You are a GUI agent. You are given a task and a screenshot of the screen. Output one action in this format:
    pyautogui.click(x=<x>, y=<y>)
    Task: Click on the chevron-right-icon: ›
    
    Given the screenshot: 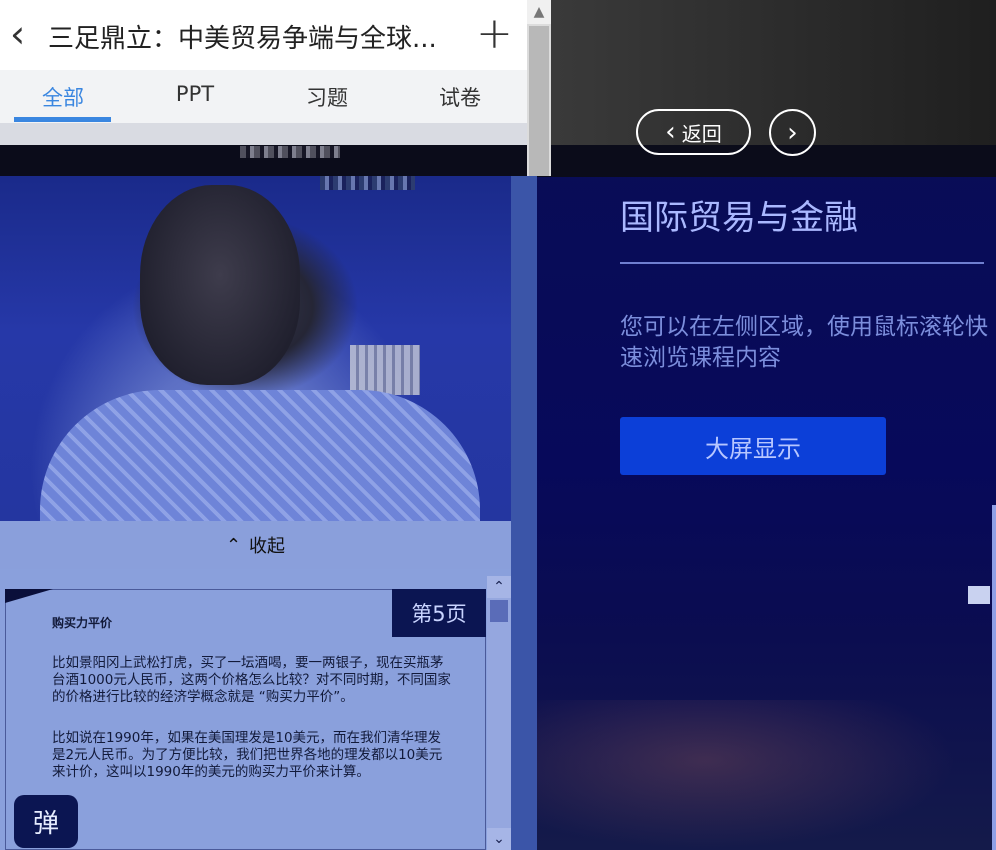 What is the action you would take?
    pyautogui.click(x=792, y=132)
    